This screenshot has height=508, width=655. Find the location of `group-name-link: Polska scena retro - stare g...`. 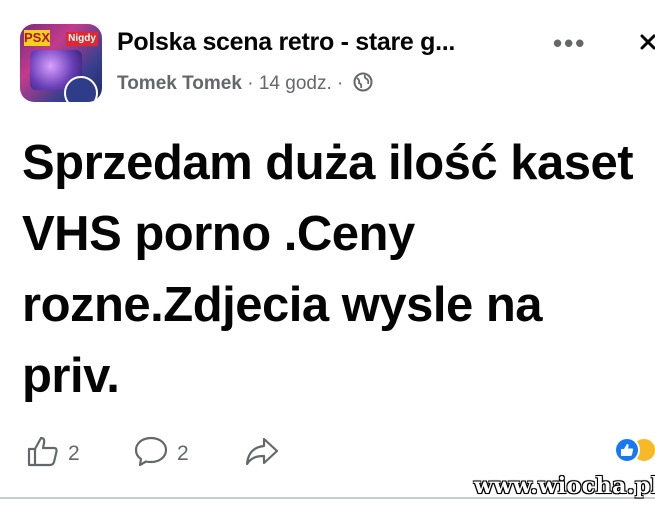

group-name-link: Polska scena retro - stare g... is located at coordinates (327, 42).